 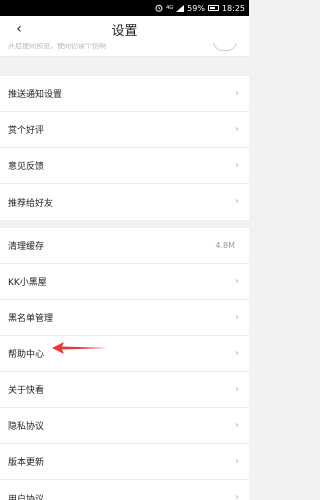 What do you see at coordinates (26, 391) in the screenshot?
I see `setting-label: 关于快看` at bounding box center [26, 391].